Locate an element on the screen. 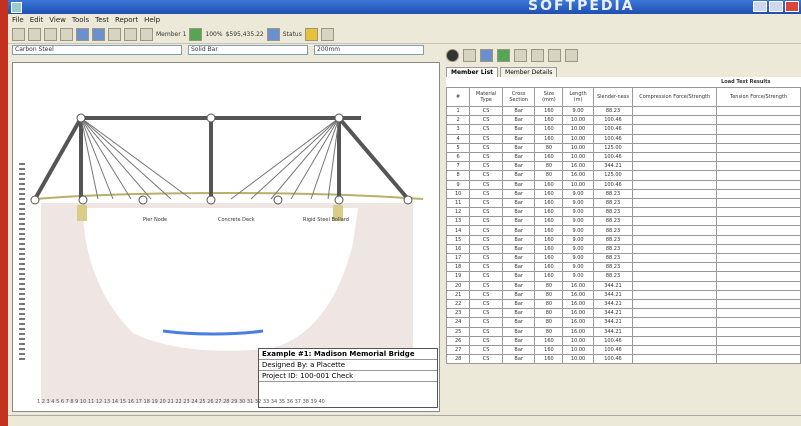 The image size is (801, 426). table-row: 23 CS Bar 80 16.00 344.21 is located at coordinates (623, 313).